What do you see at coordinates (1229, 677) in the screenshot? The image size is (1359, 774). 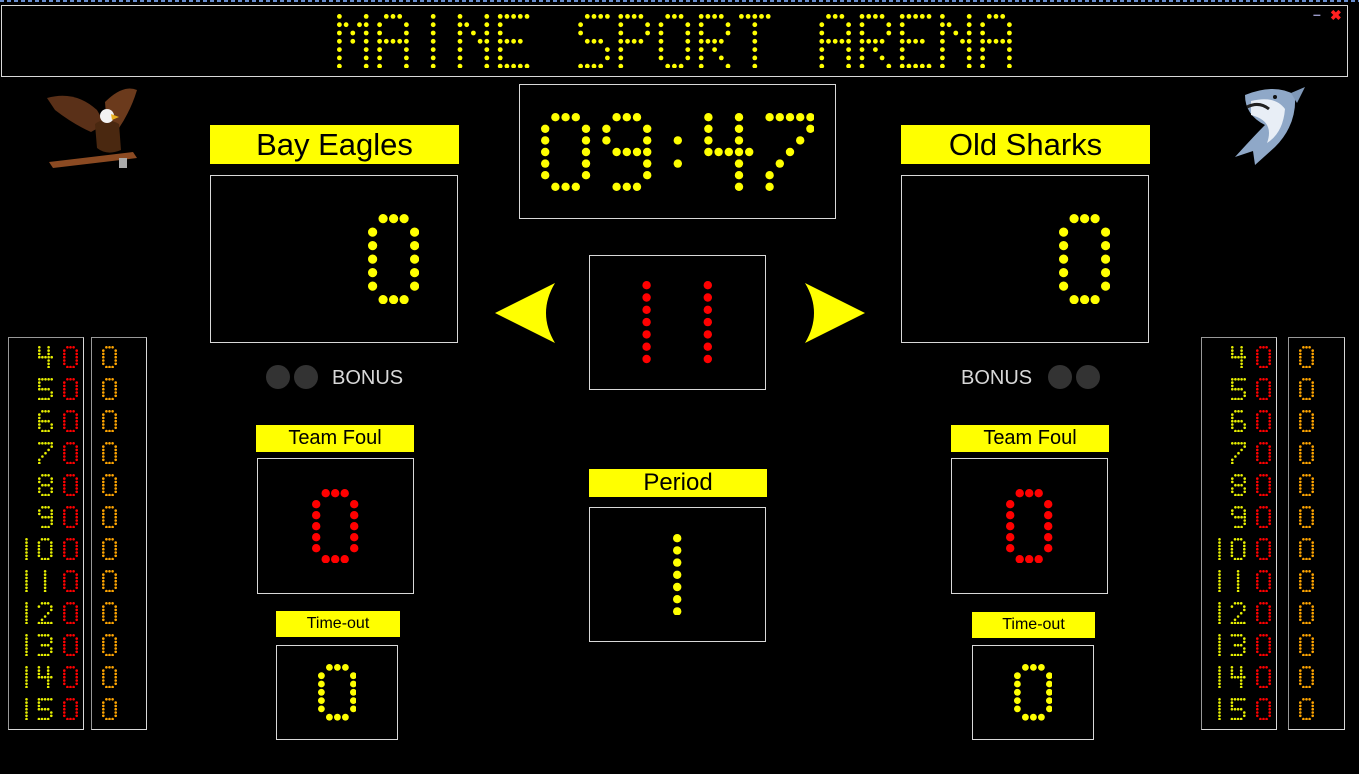 I see `player-number: 14` at bounding box center [1229, 677].